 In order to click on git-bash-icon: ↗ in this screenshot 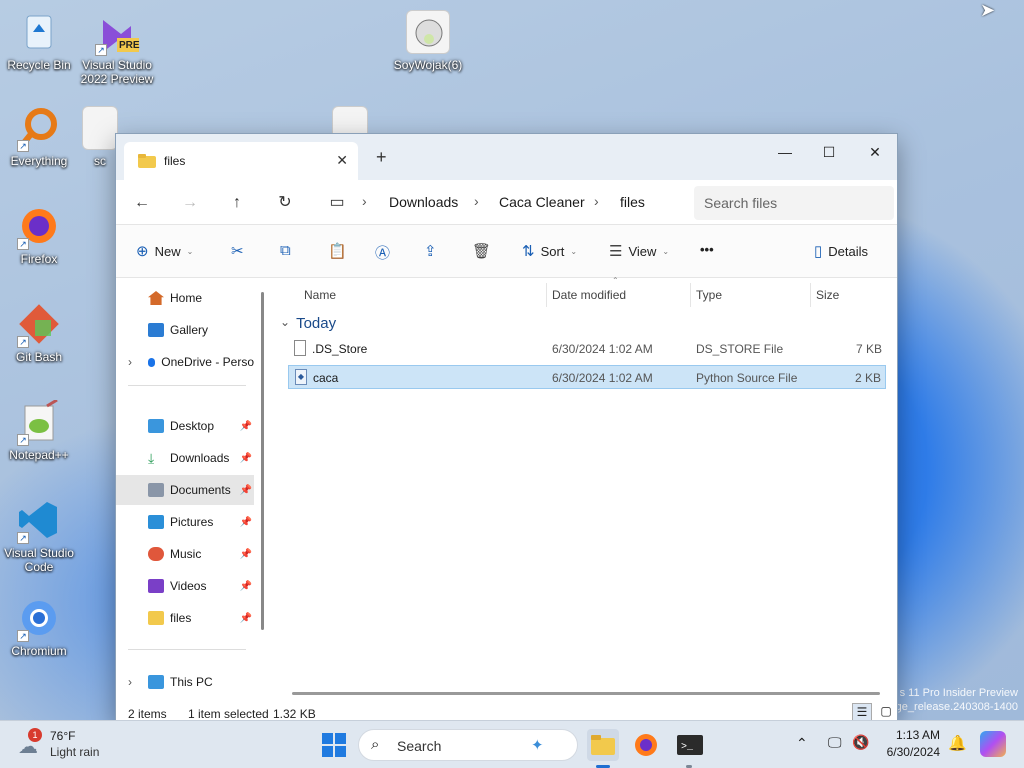, I will do `click(39, 325)`.